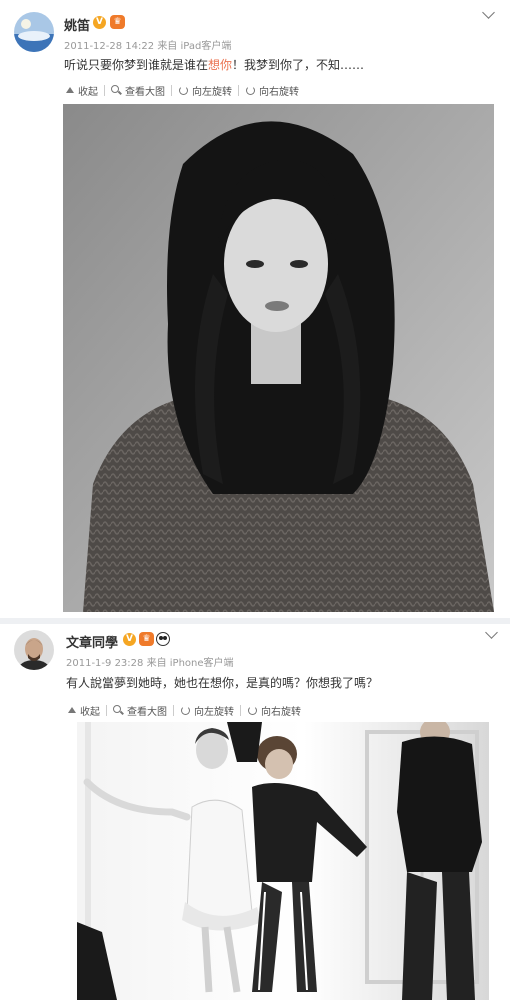  I want to click on content-highlight: 想你, so click(220, 65).